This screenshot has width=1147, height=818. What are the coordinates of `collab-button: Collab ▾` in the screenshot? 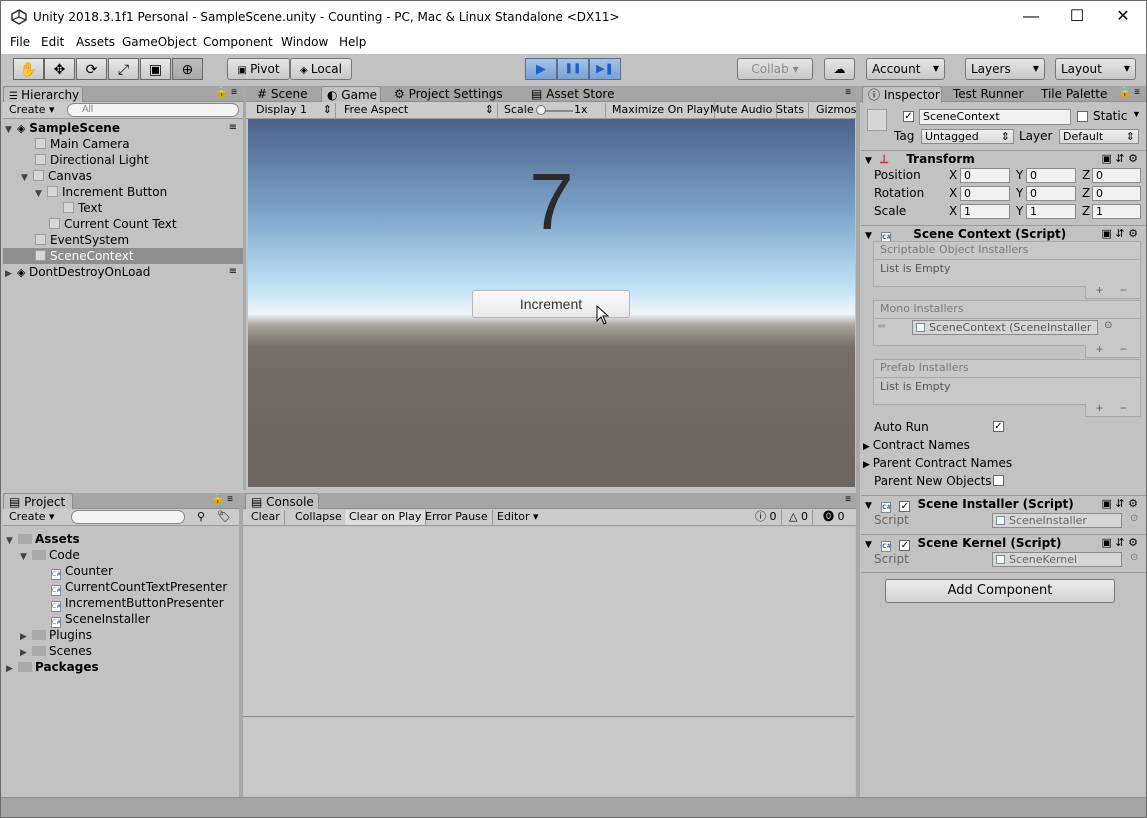 It's located at (775, 69).